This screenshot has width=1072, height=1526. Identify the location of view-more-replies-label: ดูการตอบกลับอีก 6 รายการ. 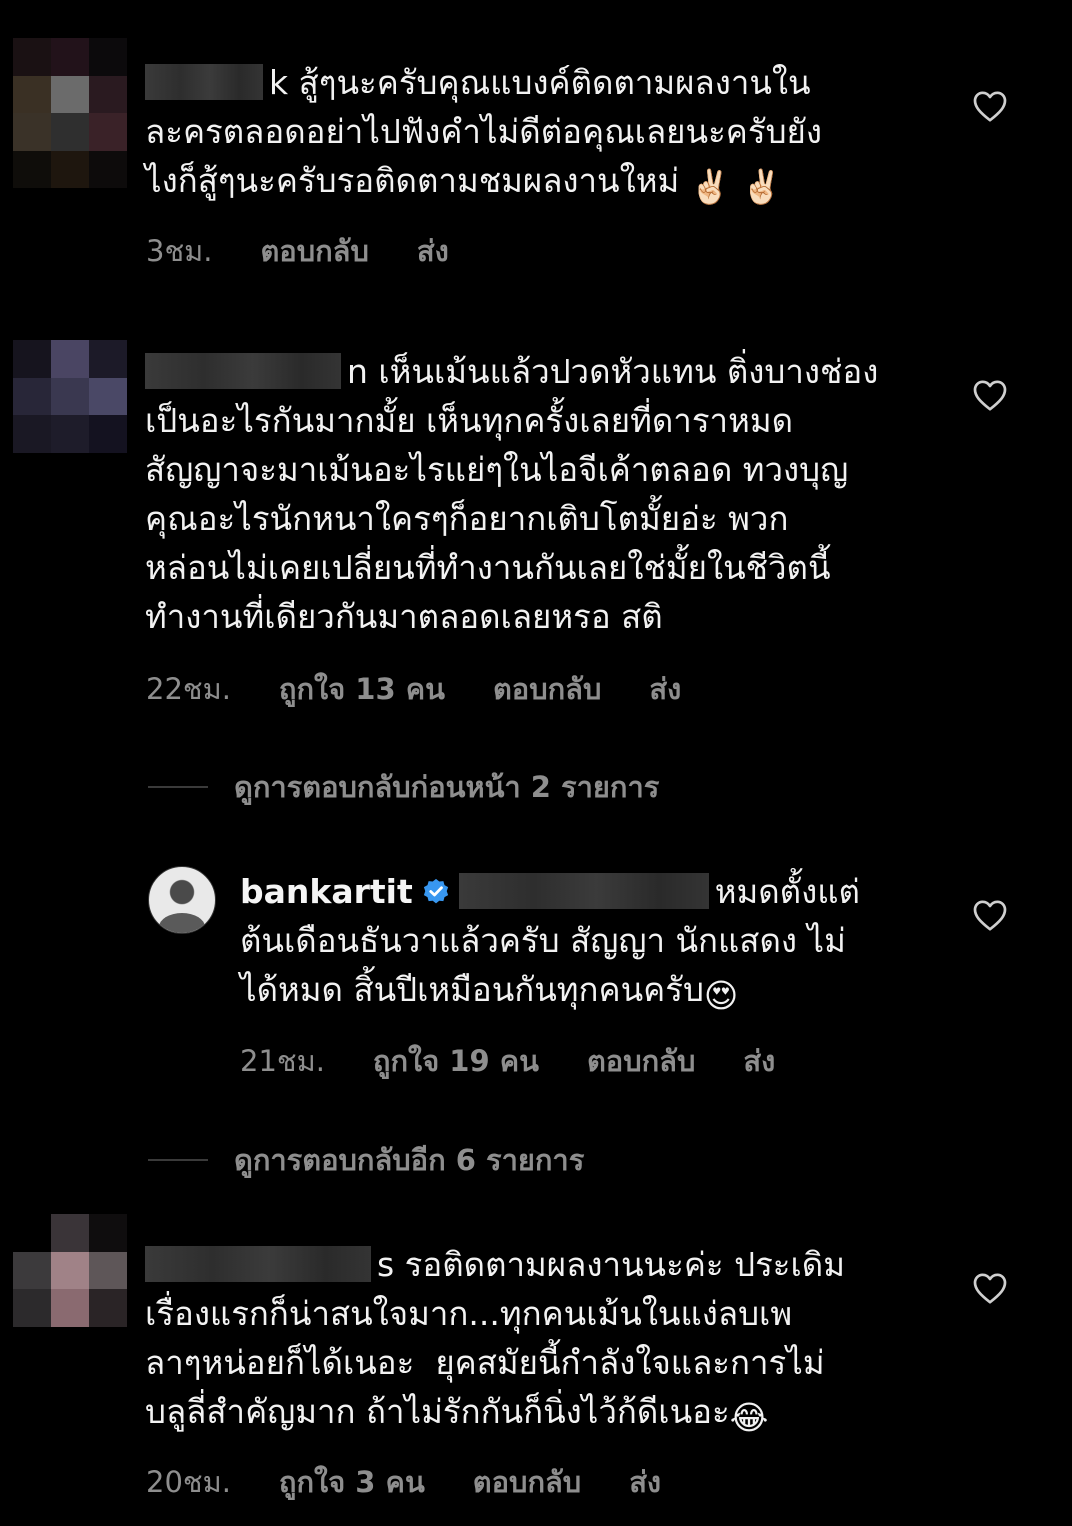
(409, 1160).